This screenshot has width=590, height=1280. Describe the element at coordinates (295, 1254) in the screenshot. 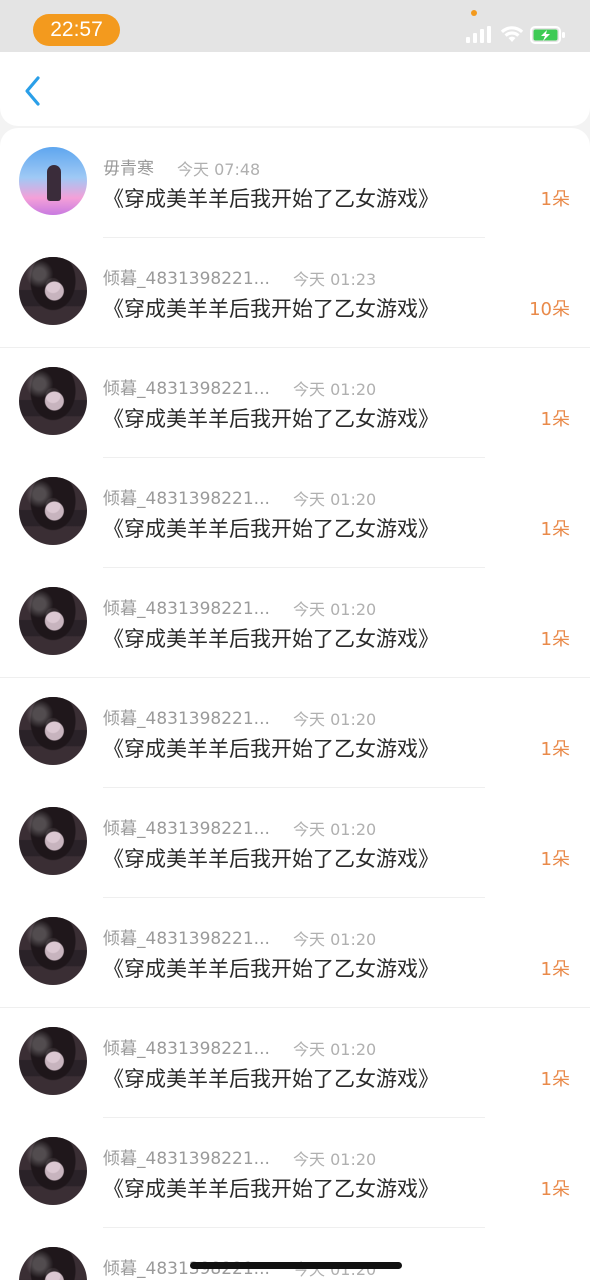

I see `list-item: 倾暮_4831398221... 今天 01:20` at that location.